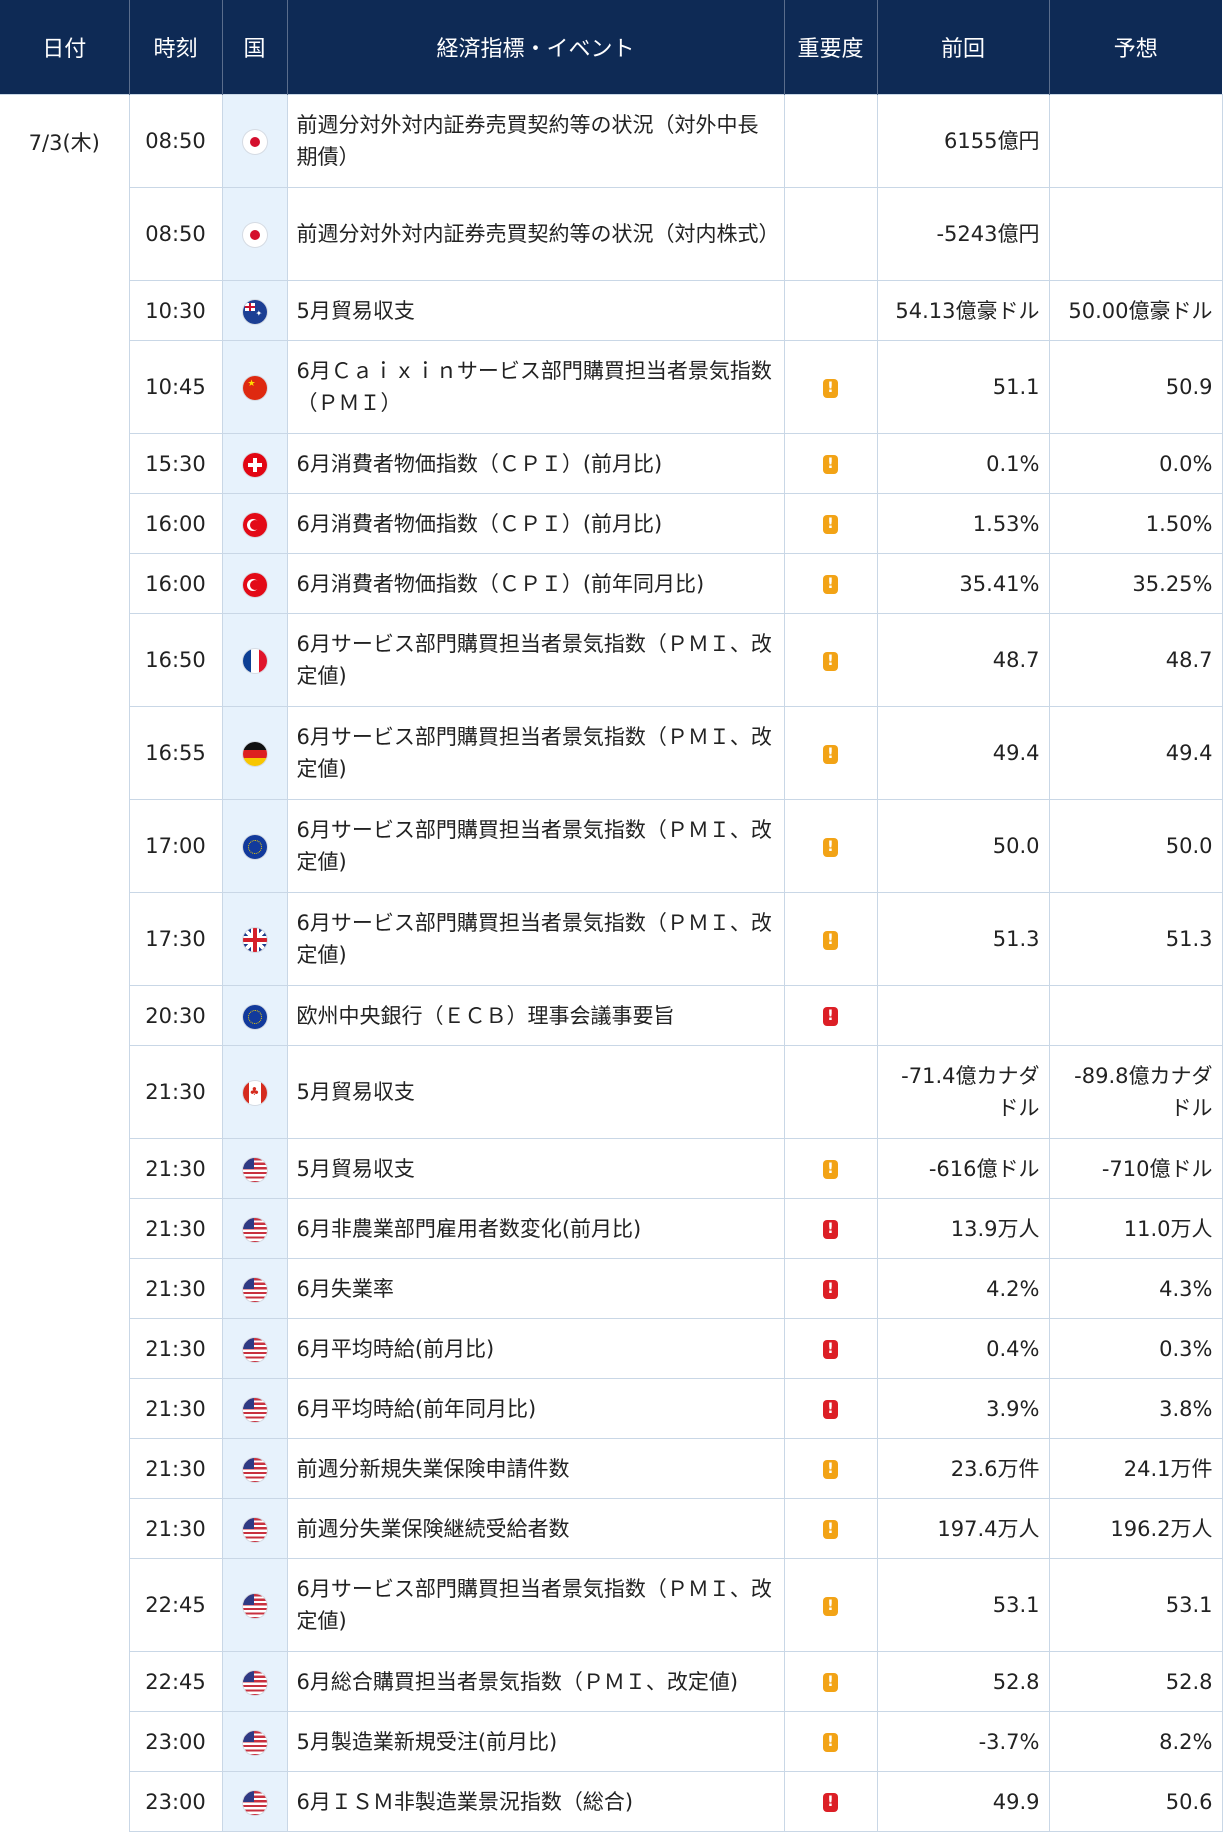  I want to click on time-cell: 16:50, so click(175, 660).